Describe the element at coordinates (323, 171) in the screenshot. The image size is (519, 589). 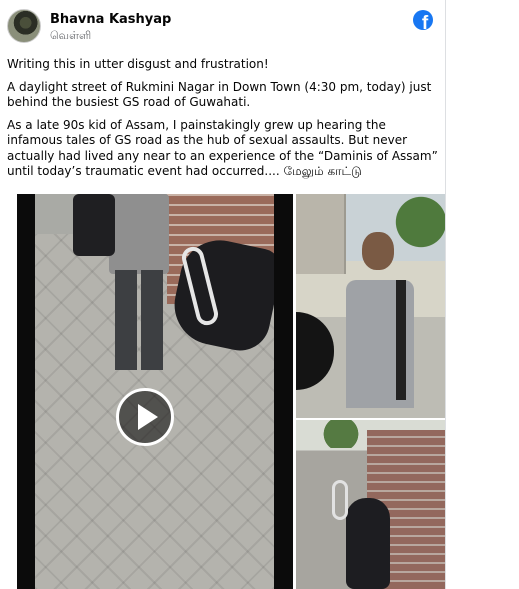
I see `see-more-link: மேலும் காட்டு` at that location.